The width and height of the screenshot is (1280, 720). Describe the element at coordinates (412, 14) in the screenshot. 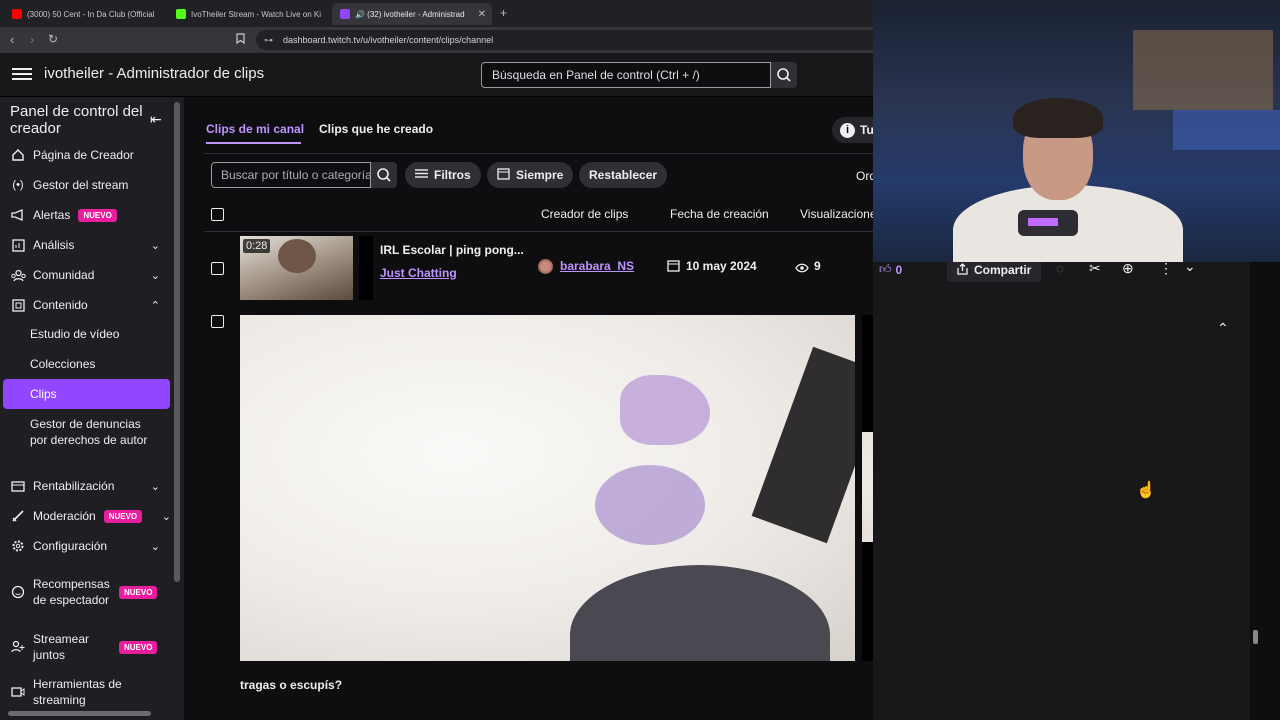

I see `browser-tab-twitch: 🔊 (32) ivotheiler - Administrado ✕` at that location.